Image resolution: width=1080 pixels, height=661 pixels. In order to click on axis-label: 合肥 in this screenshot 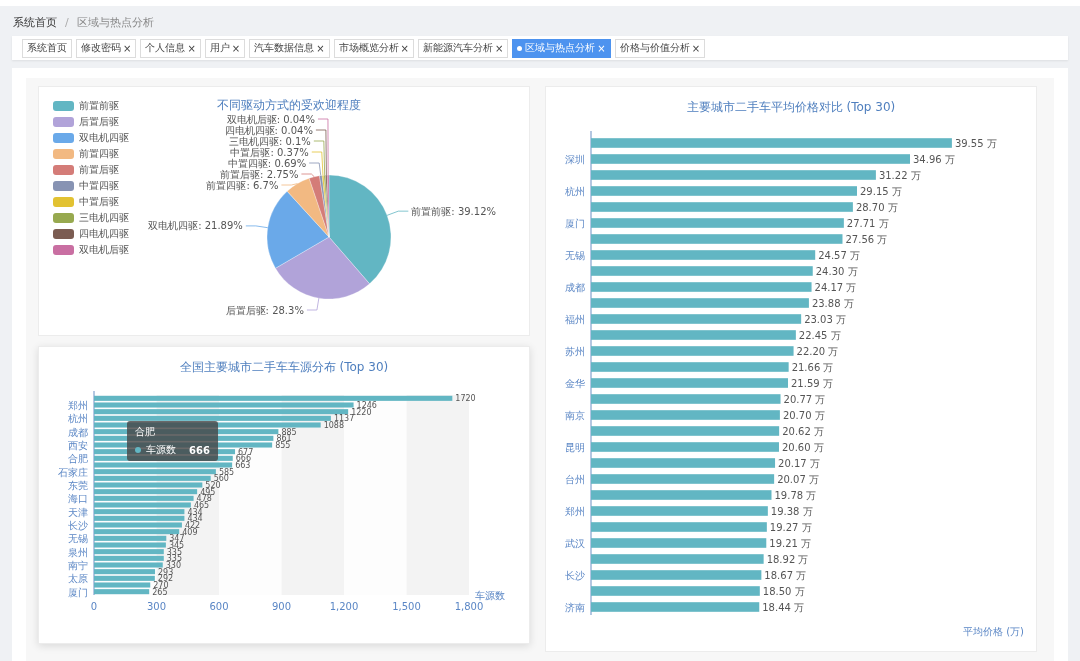, I will do `click(78, 459)`.